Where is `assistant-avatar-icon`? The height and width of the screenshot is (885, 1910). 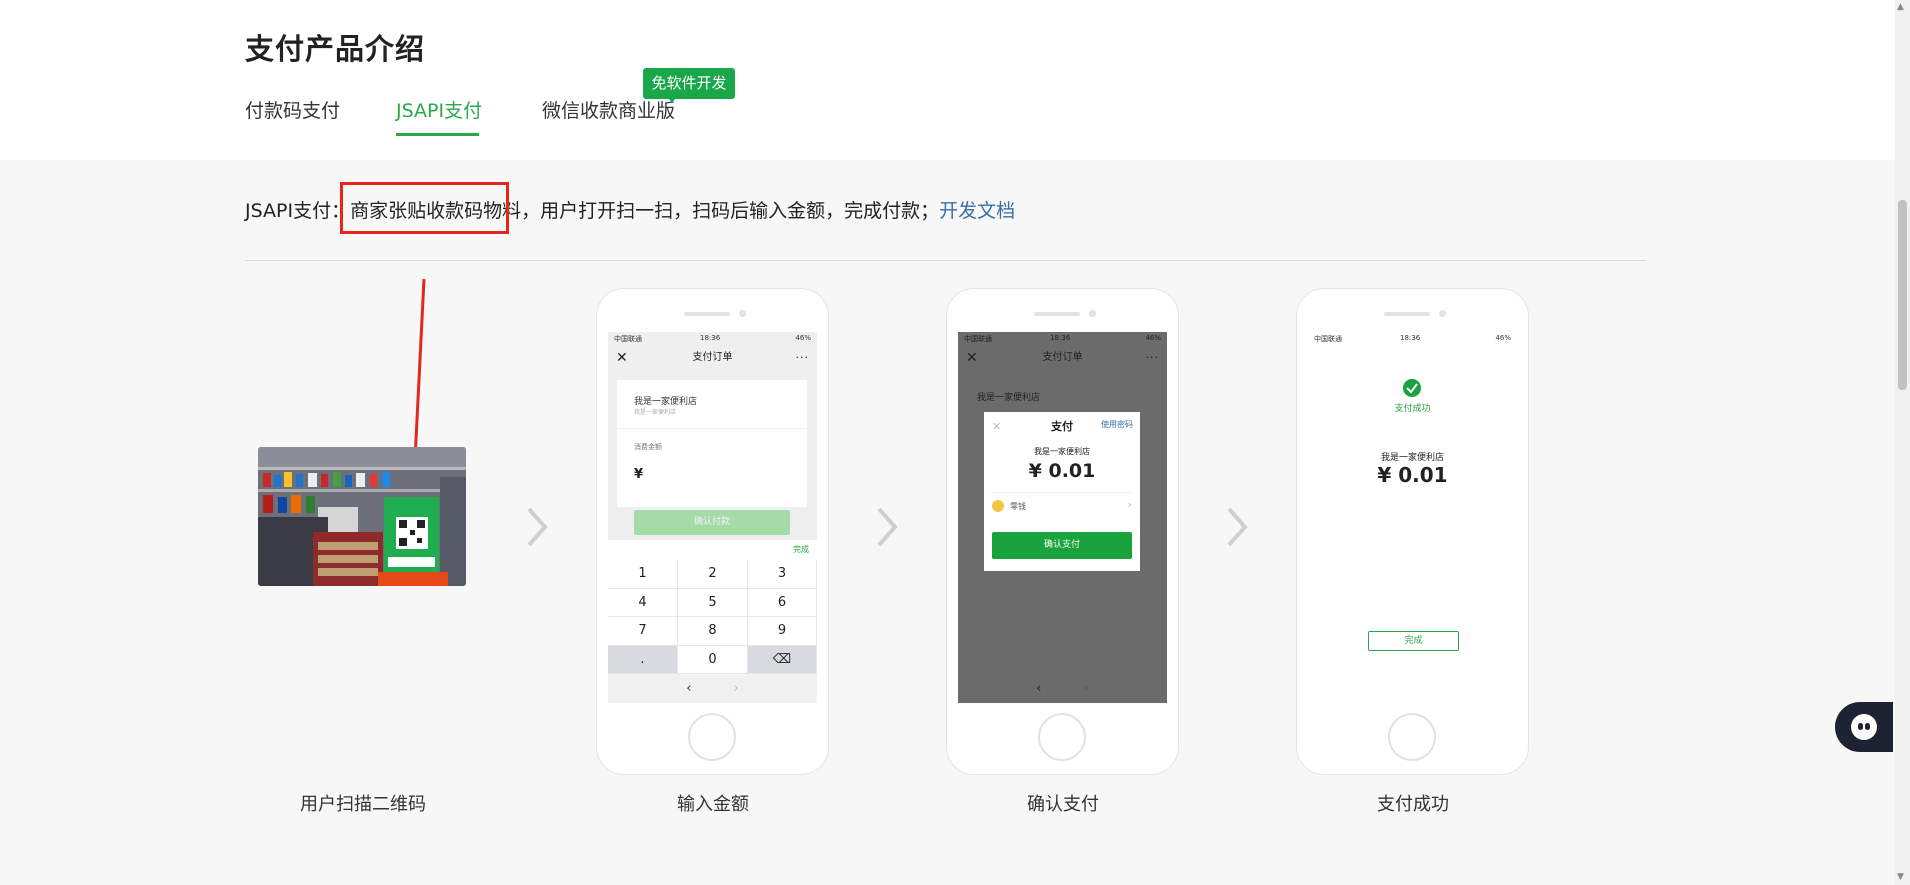
assistant-avatar-icon is located at coordinates (1864, 727).